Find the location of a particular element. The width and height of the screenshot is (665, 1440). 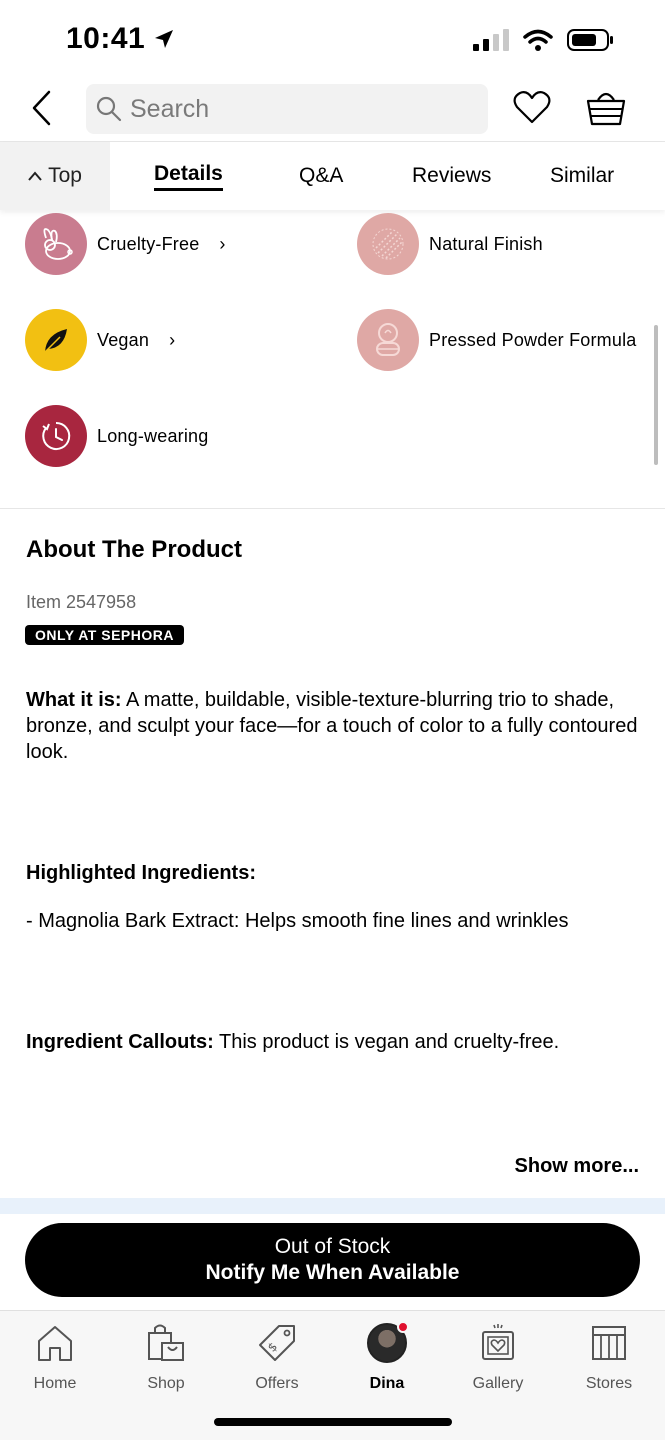

basket-icon is located at coordinates (606, 109).